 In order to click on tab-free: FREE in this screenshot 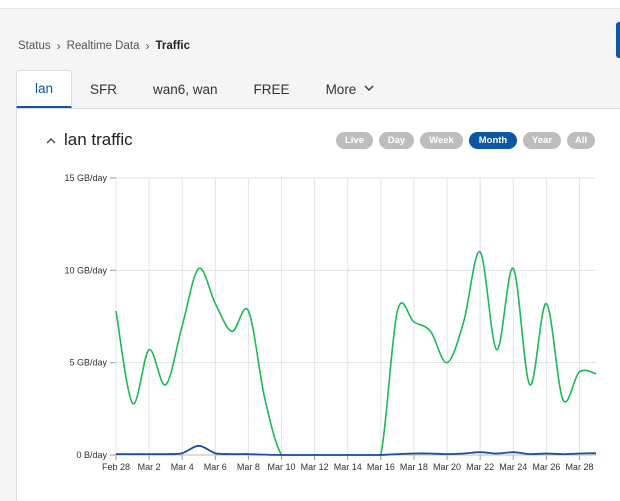, I will do `click(272, 89)`.